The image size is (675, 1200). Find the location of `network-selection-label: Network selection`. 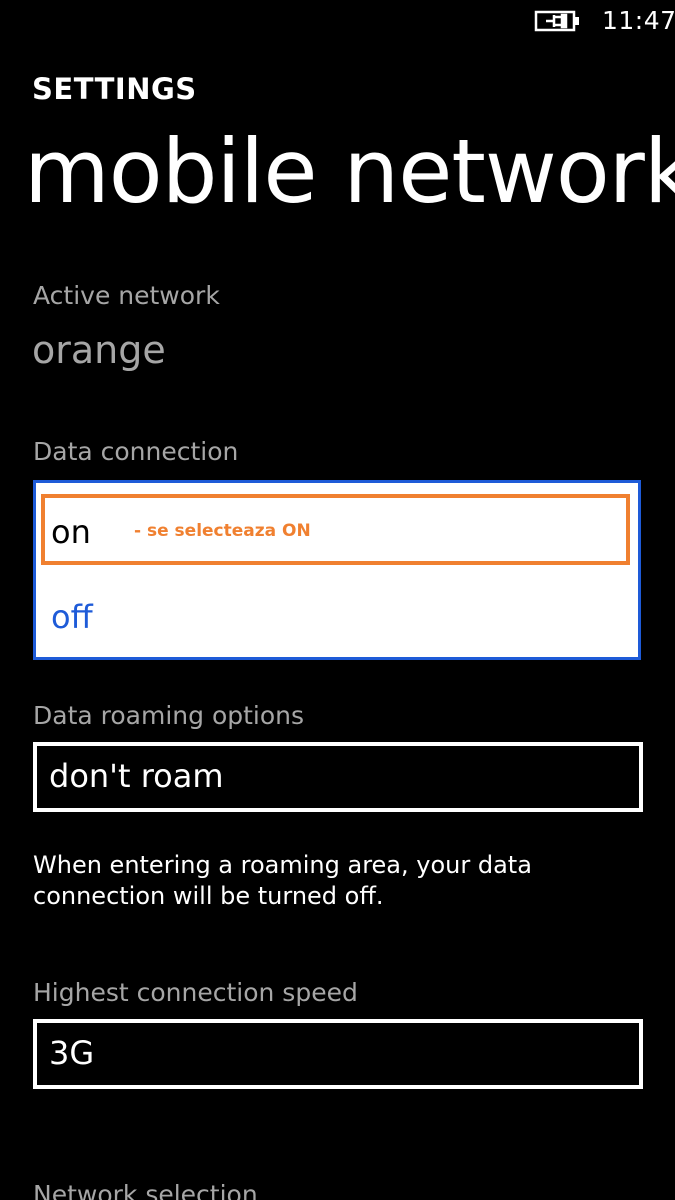

network-selection-label: Network selection is located at coordinates (145, 1190).